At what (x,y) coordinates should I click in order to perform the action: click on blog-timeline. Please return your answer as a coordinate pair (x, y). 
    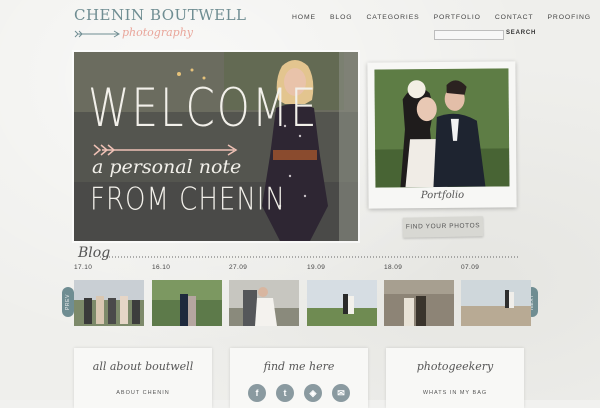
    Looking at the image, I should click on (310, 257).